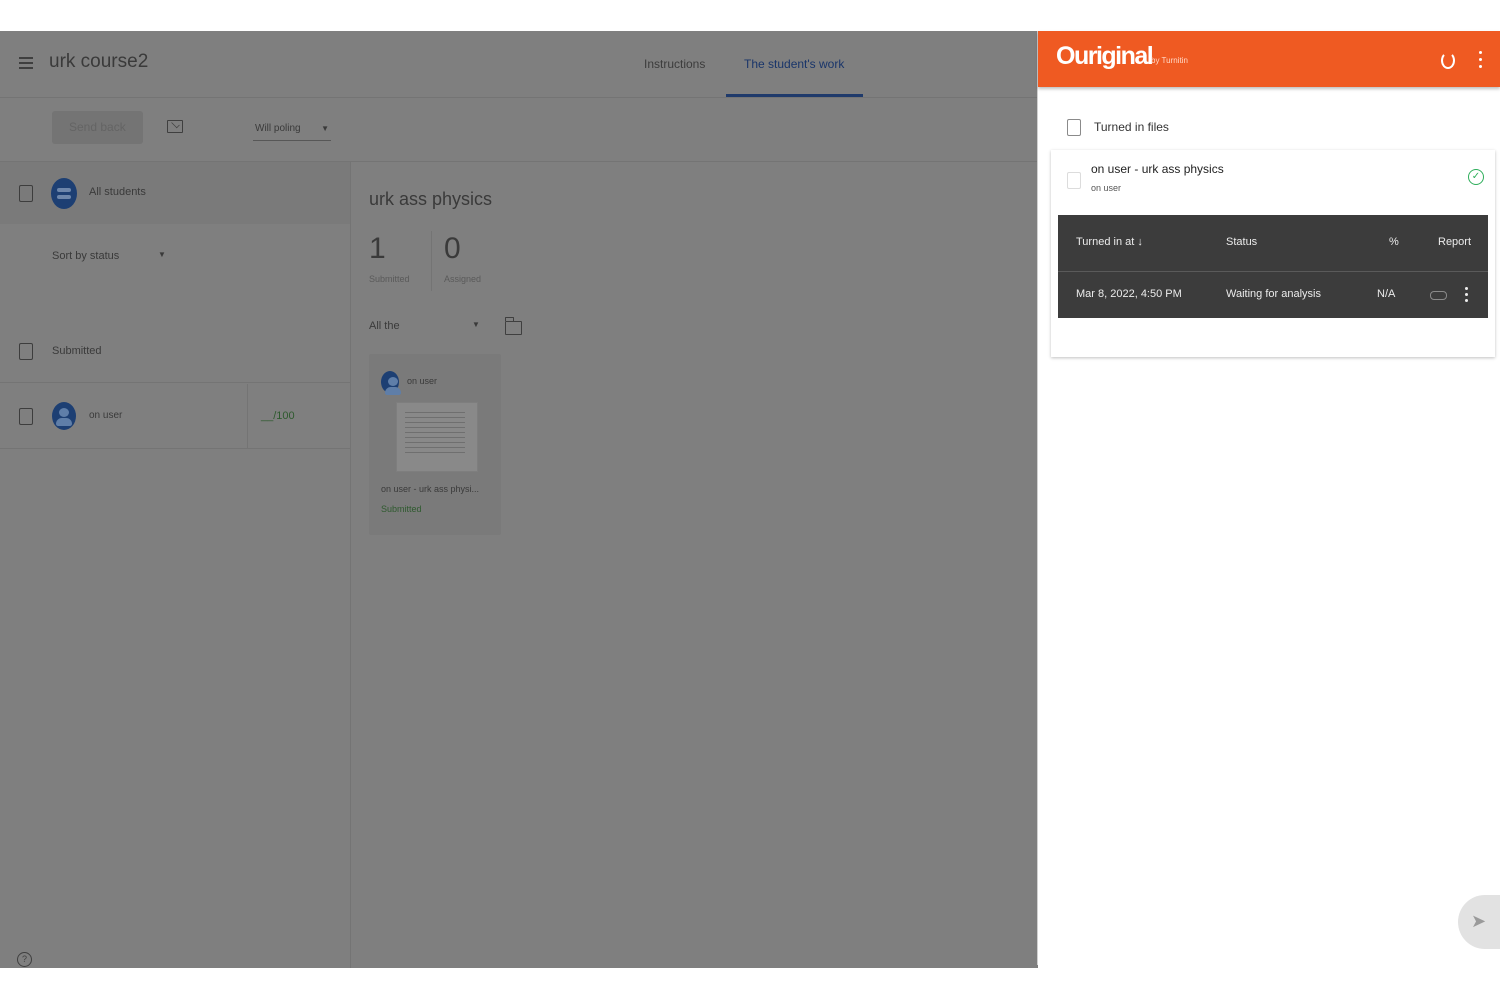 This screenshot has height=1000, width=1500. Describe the element at coordinates (1105, 56) in the screenshot. I see `brand-logo: Ouriginal` at that location.